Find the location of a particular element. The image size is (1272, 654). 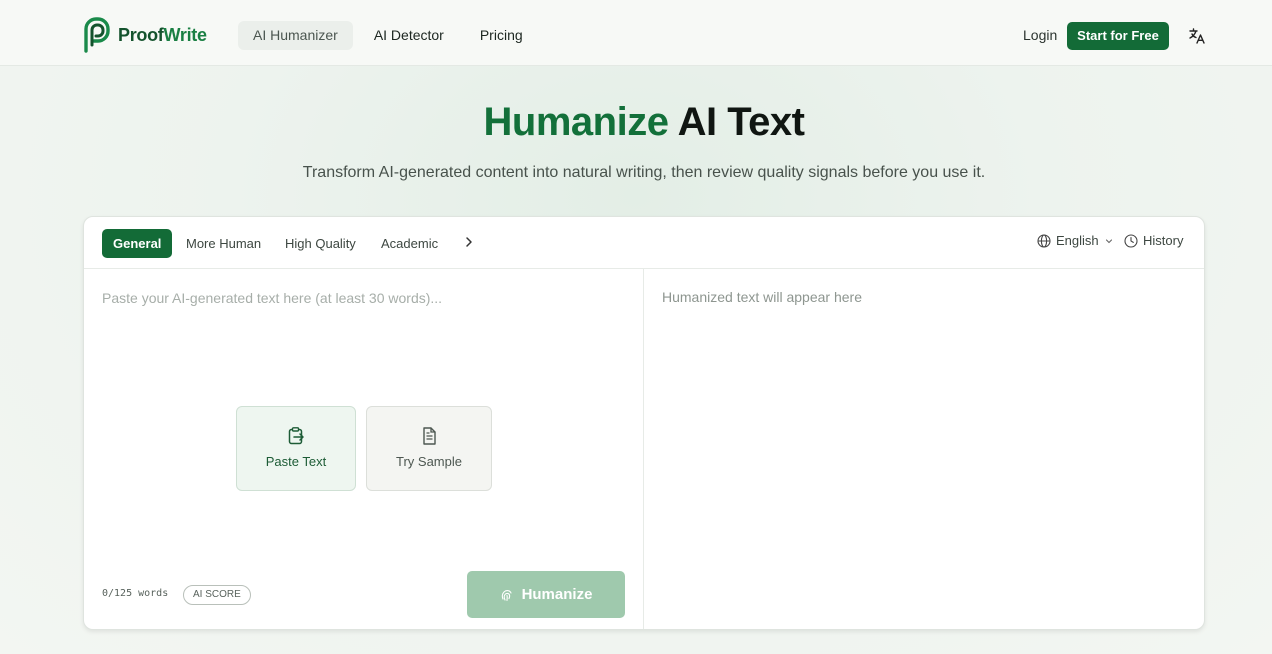

paste-text-label: Paste Text is located at coordinates (296, 461).